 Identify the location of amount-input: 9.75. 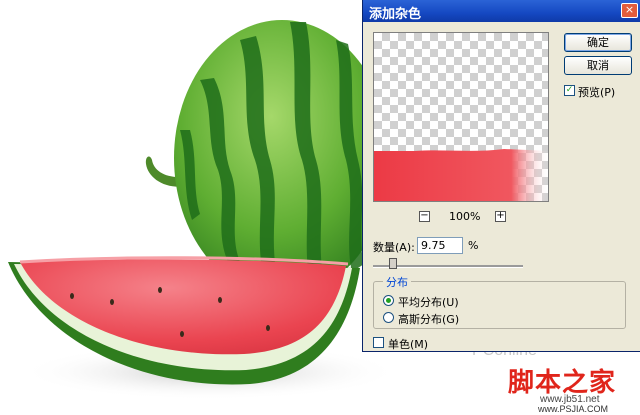
(440, 245).